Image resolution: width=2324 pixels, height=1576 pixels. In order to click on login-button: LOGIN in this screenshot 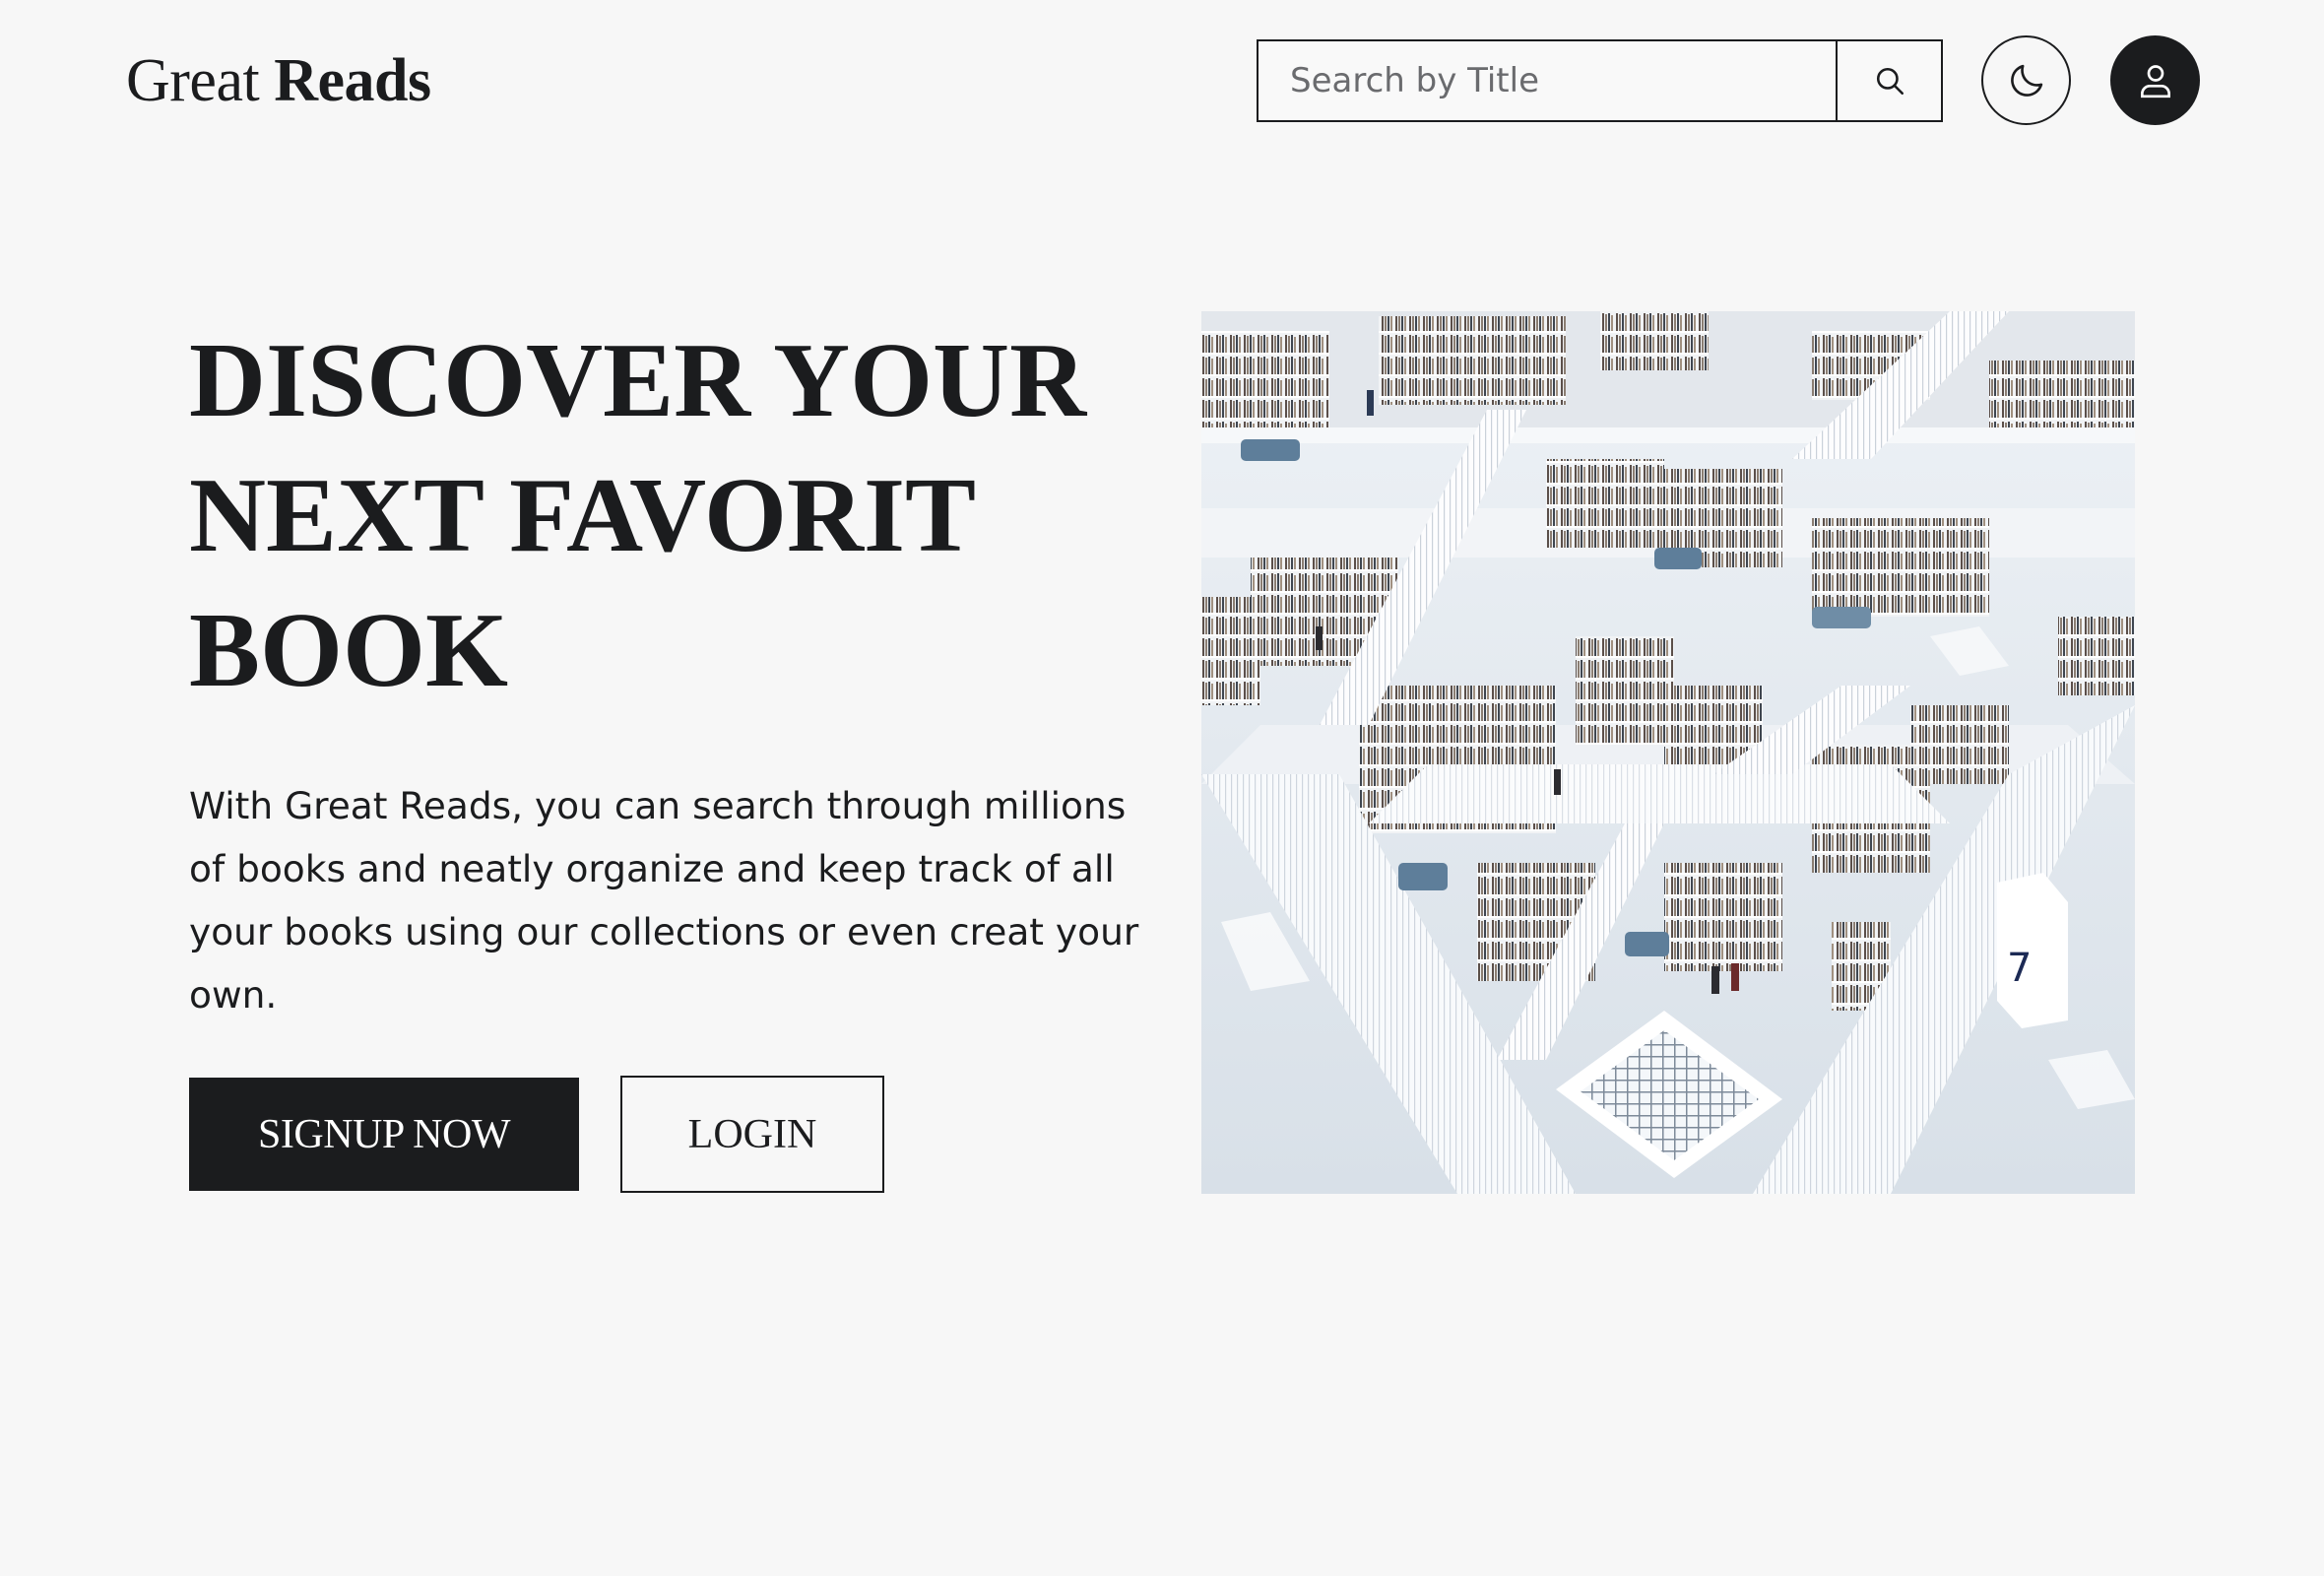, I will do `click(752, 1134)`.